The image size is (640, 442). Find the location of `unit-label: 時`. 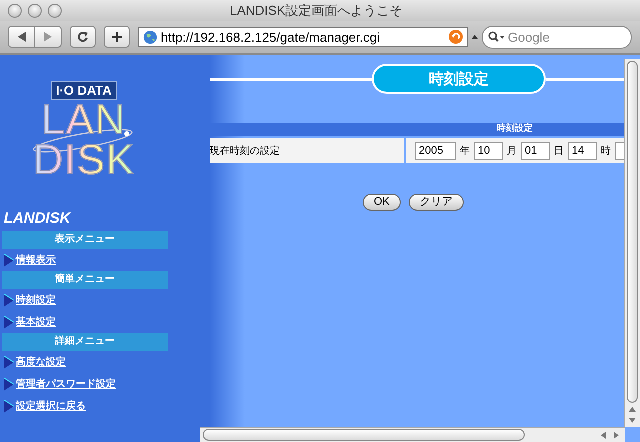

unit-label: 時 is located at coordinates (606, 151).